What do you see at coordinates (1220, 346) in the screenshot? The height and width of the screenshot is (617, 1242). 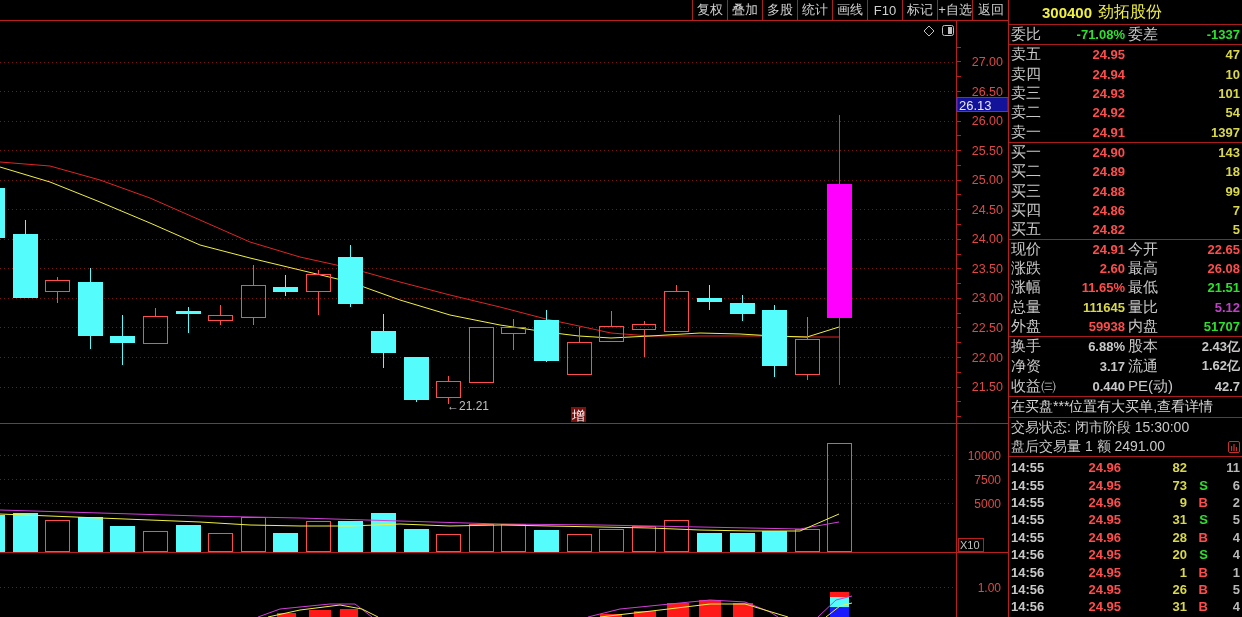 I see `field-value: 2.43亿` at bounding box center [1220, 346].